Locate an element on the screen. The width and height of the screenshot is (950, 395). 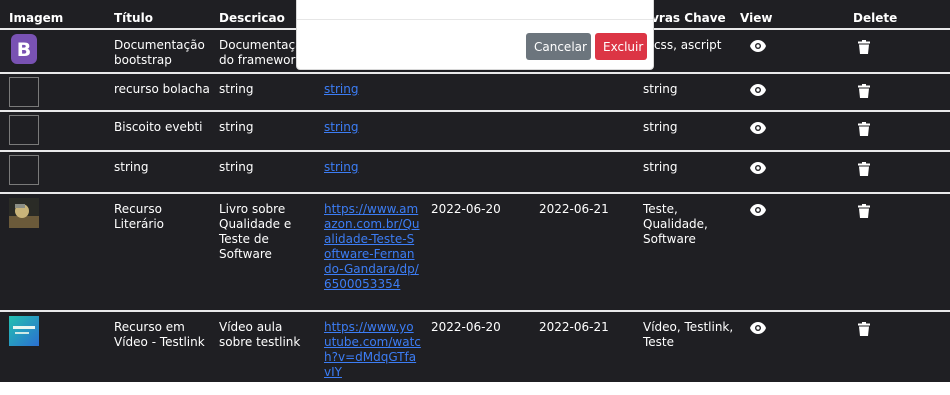
table-row: string string string string is located at coordinates (475, 171).